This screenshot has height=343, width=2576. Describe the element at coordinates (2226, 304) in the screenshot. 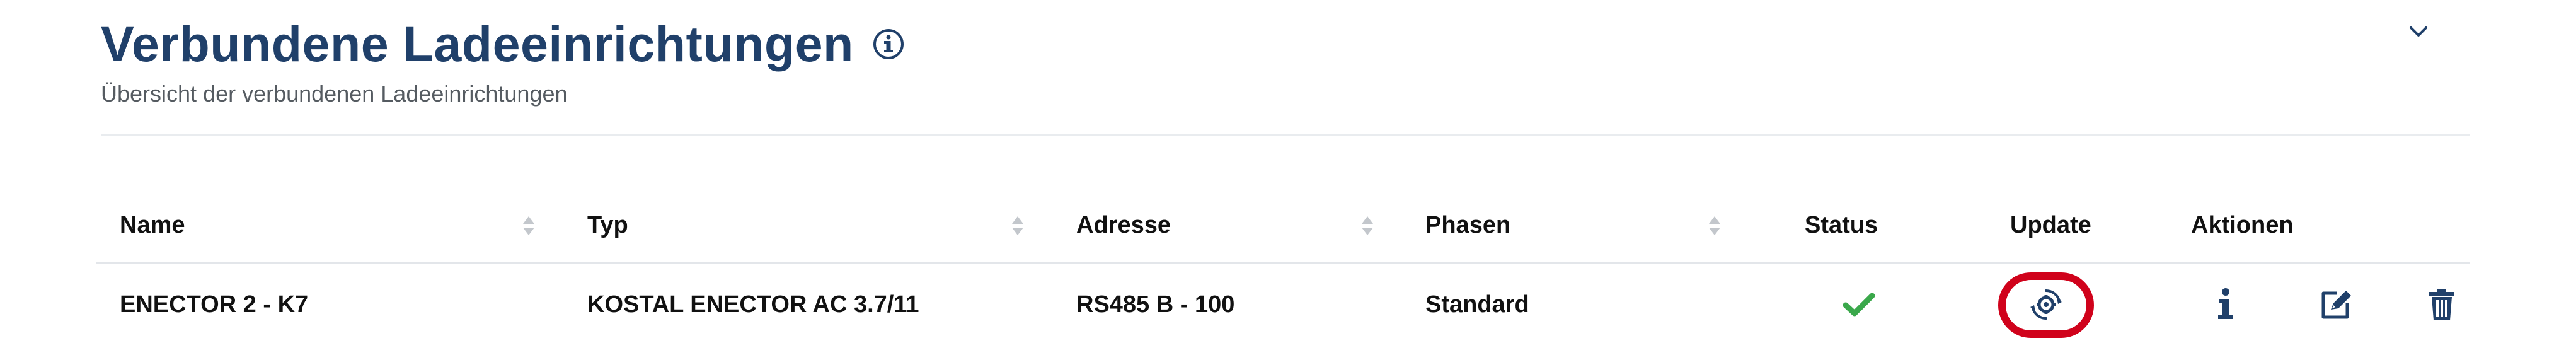

I see `info-icon` at that location.